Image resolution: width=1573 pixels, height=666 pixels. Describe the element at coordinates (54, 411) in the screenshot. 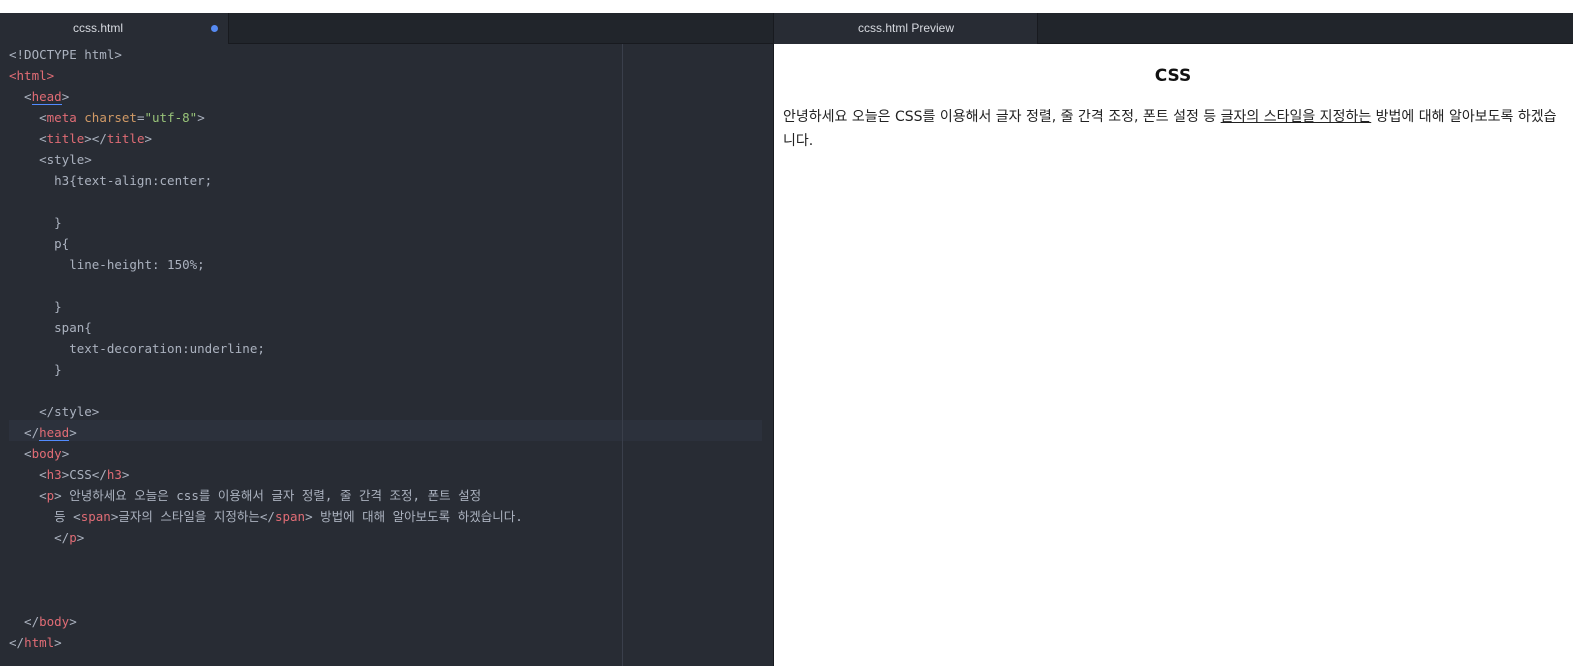

I see `code-token: </style>` at that location.